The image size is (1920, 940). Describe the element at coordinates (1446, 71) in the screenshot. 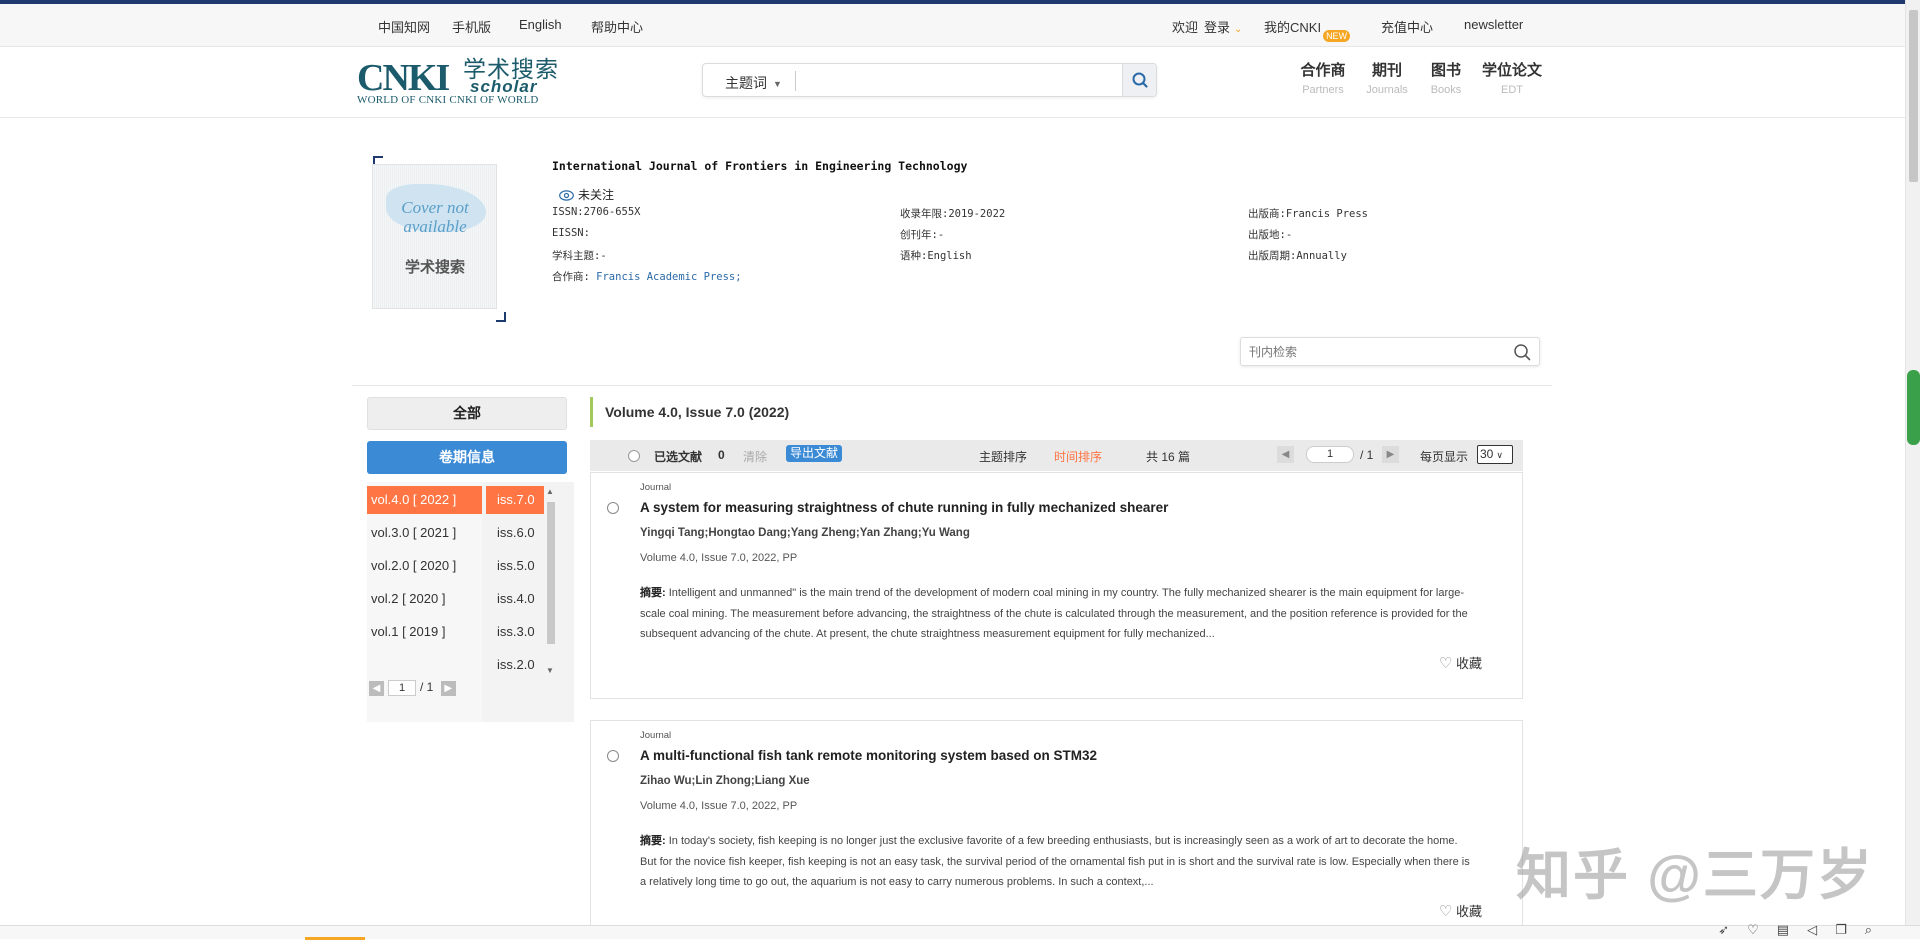

I see `nav-books-cn: 图书` at that location.